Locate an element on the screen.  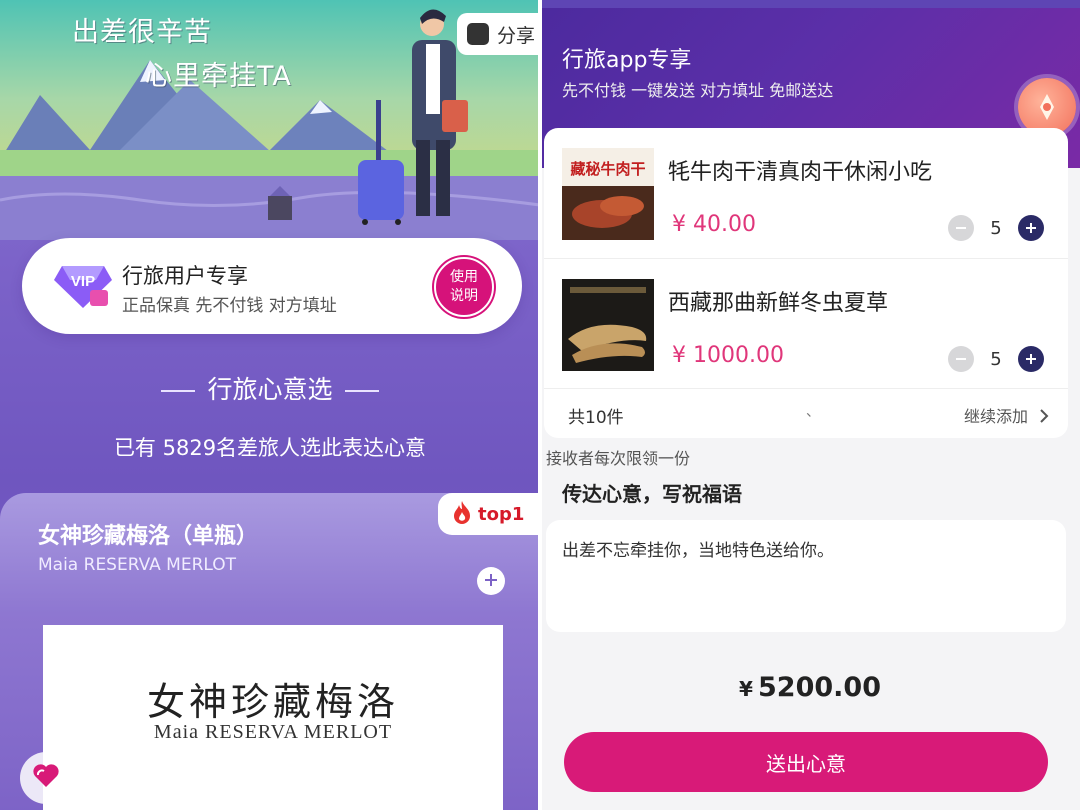
heart-icon is located at coordinates (46, 778).